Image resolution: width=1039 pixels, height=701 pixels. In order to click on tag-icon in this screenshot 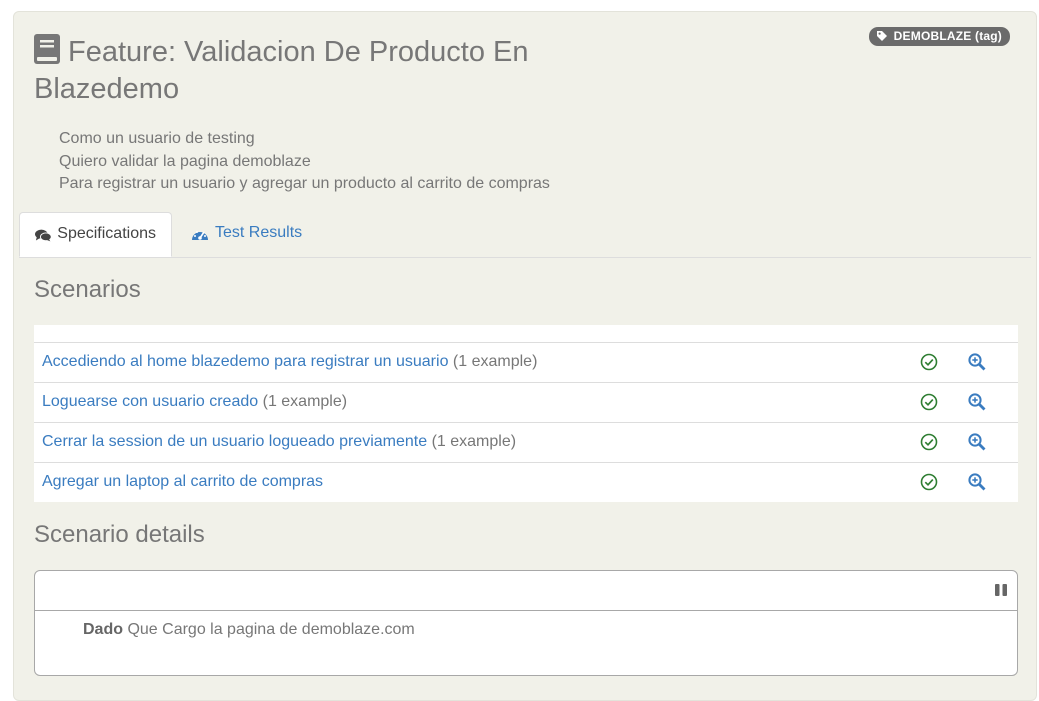, I will do `click(881, 36)`.